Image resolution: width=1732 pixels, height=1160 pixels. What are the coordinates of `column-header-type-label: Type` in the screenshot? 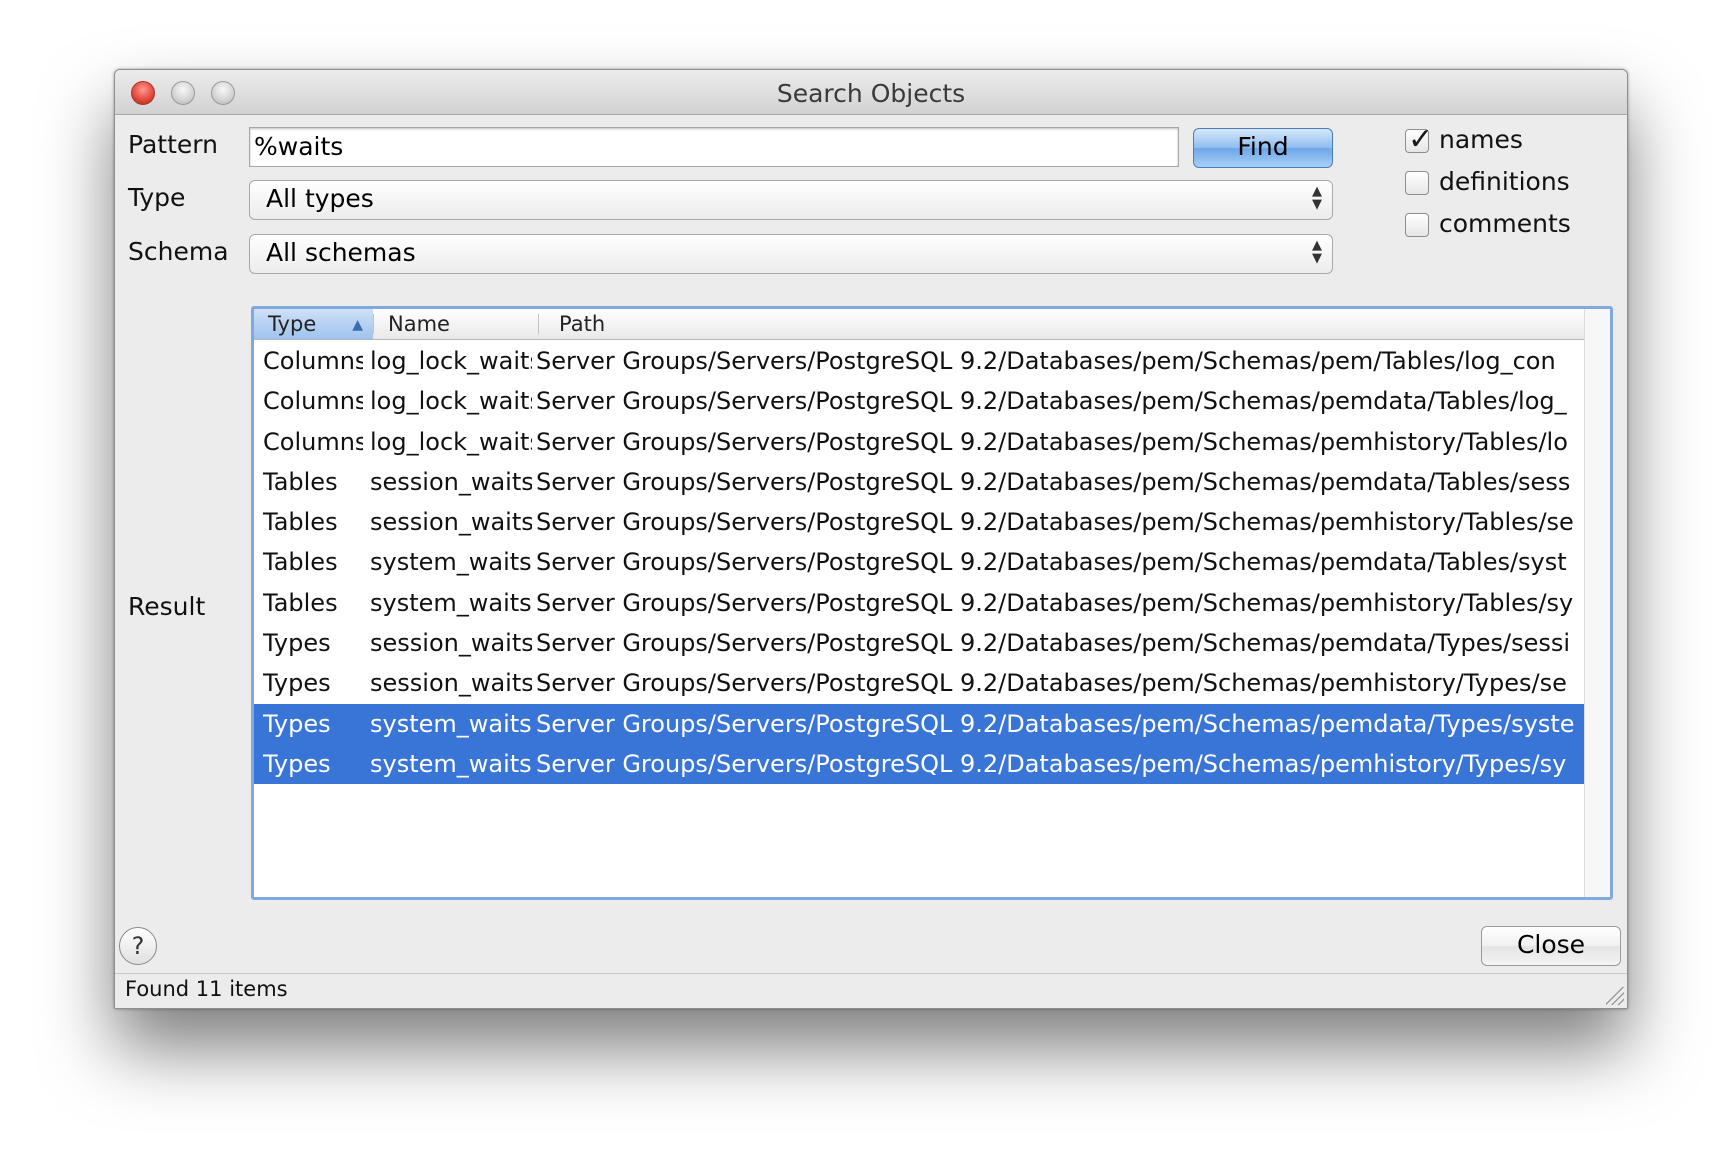 It's located at (292, 324).